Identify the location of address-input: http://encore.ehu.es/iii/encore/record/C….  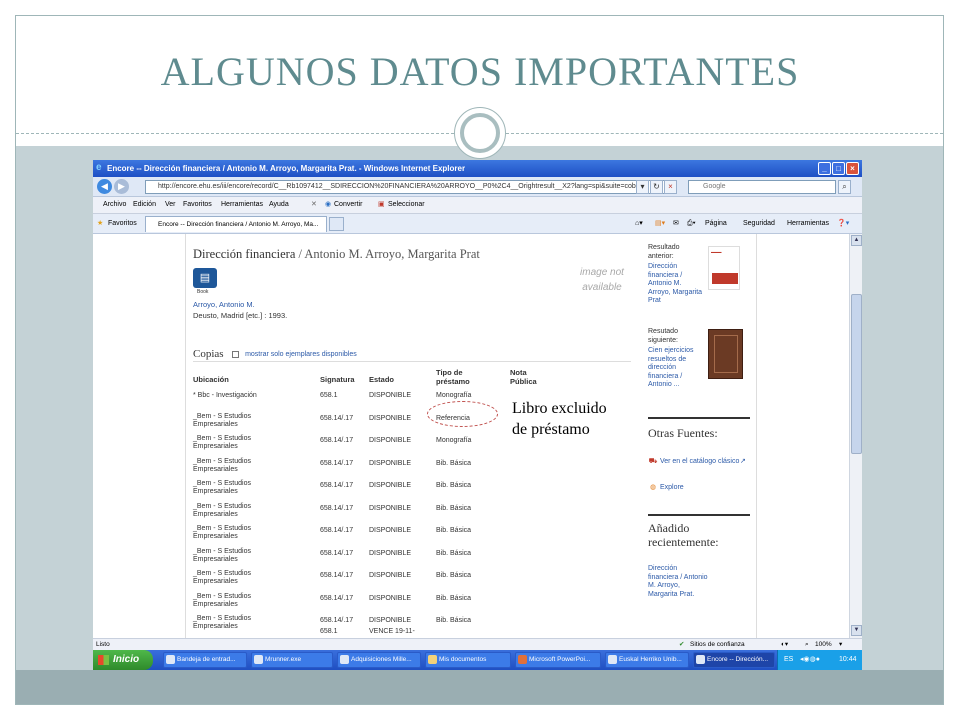
(411, 187).